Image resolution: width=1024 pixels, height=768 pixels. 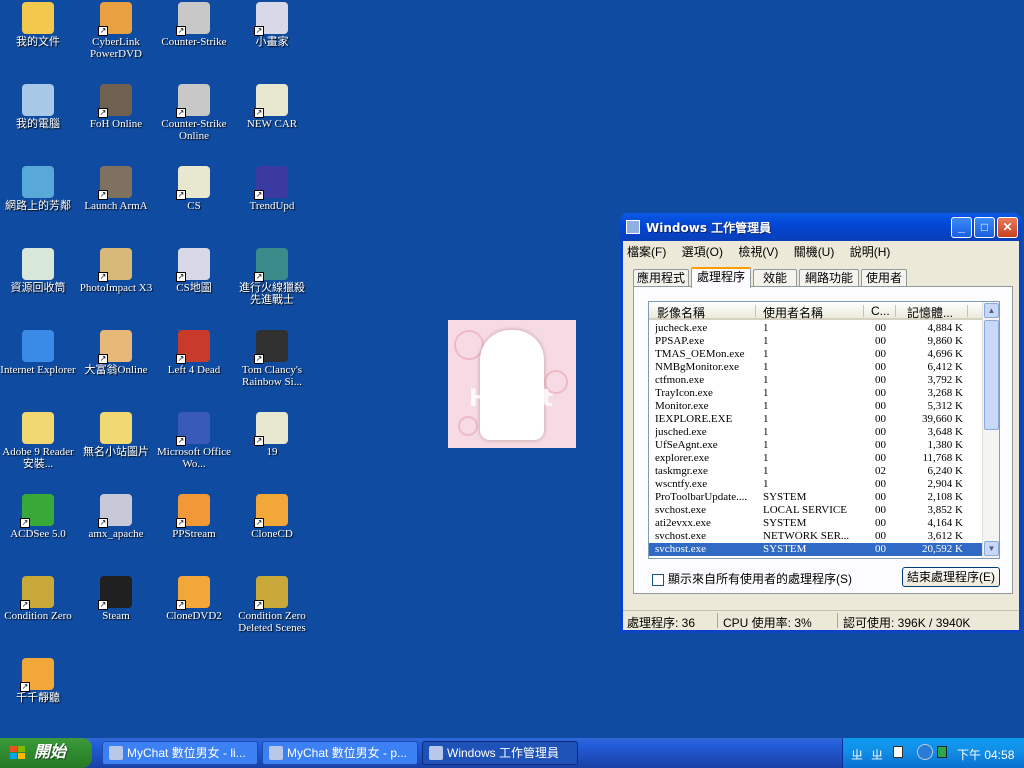 What do you see at coordinates (272, 189) in the screenshot?
I see `desktop-icon-12: ↗ TrendUpd` at bounding box center [272, 189].